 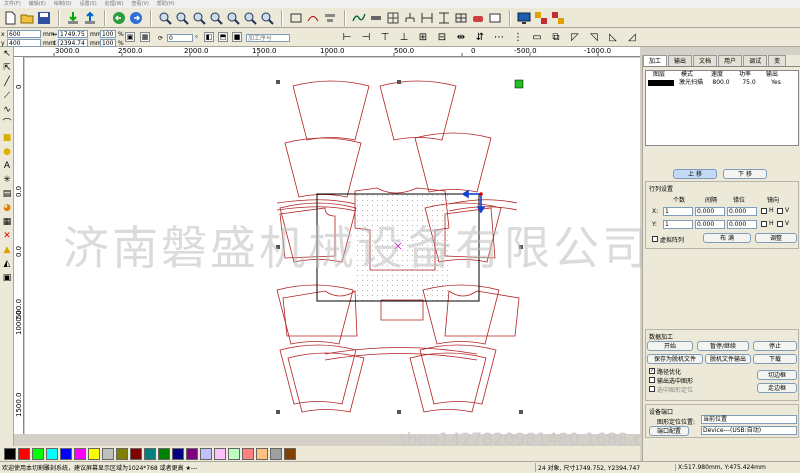 What do you see at coordinates (136, 453) in the screenshot?
I see `swatch-maroon` at bounding box center [136, 453].